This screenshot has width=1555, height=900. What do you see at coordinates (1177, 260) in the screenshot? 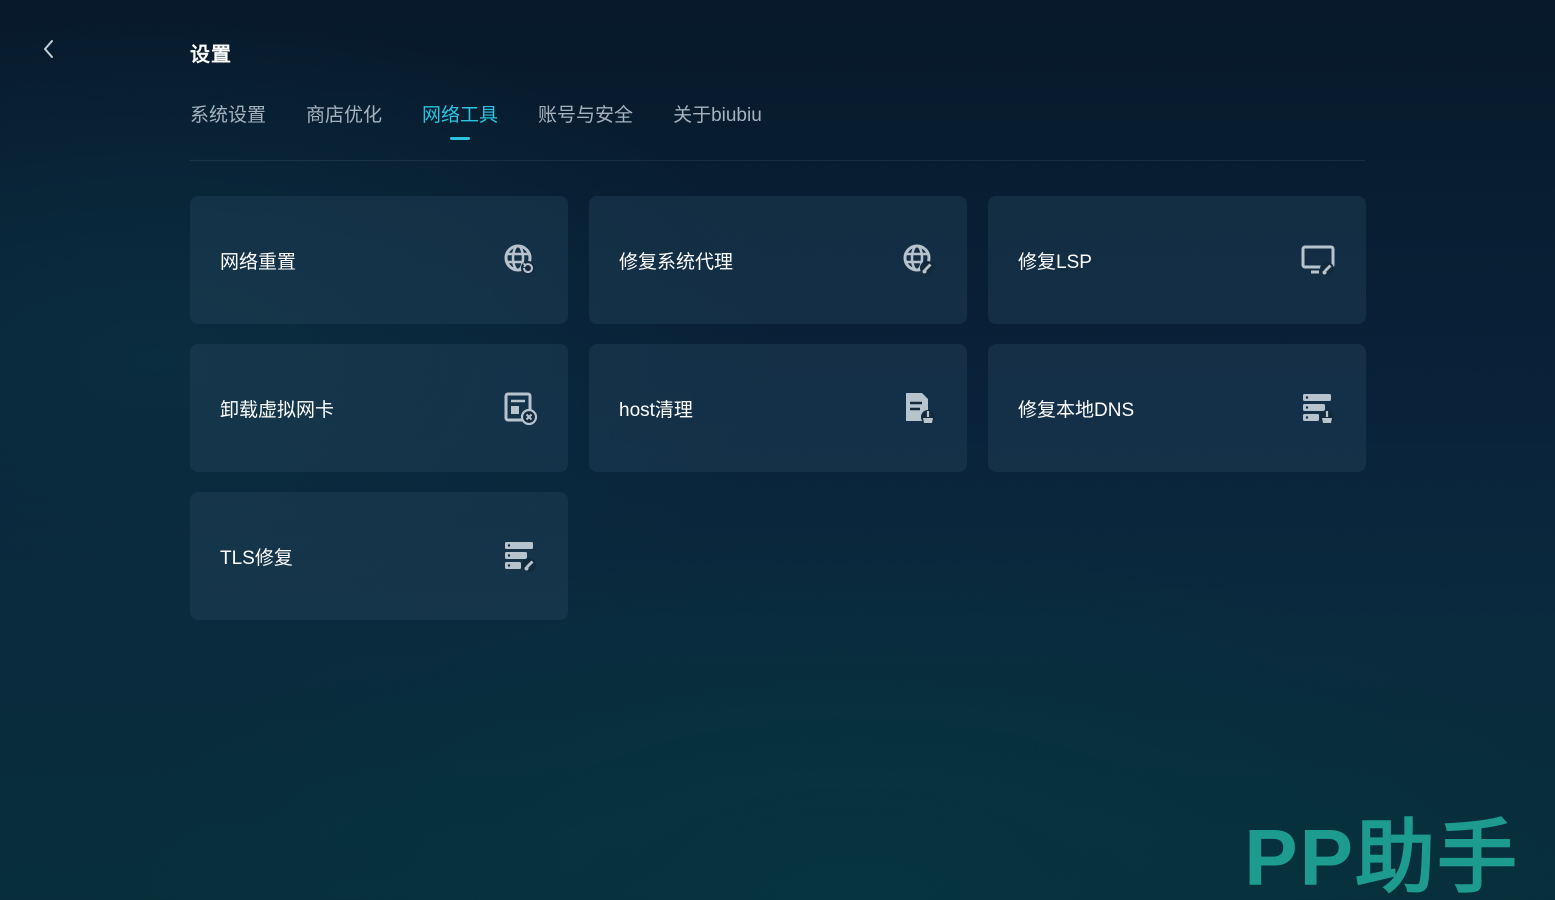
I see `tool-card-repair-lsp: 修复LSP` at bounding box center [1177, 260].